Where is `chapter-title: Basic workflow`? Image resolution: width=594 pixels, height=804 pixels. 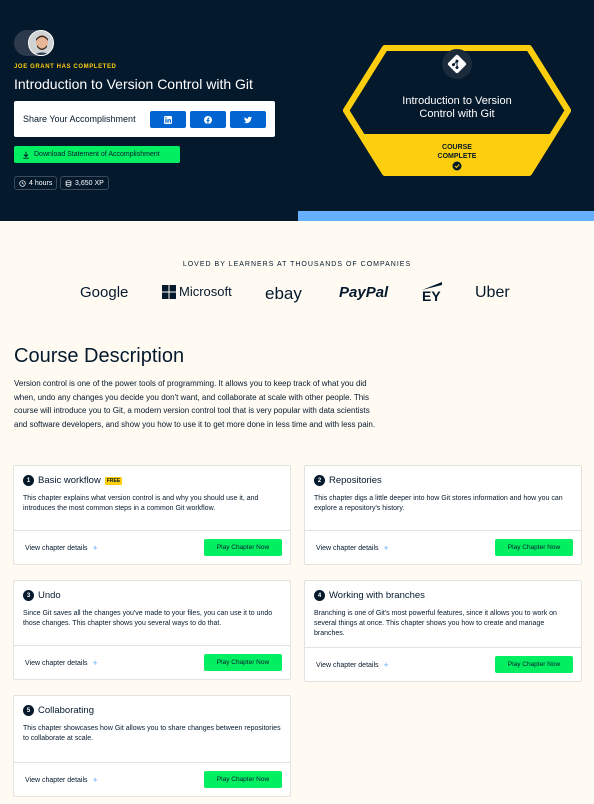 chapter-title: Basic workflow is located at coordinates (69, 480).